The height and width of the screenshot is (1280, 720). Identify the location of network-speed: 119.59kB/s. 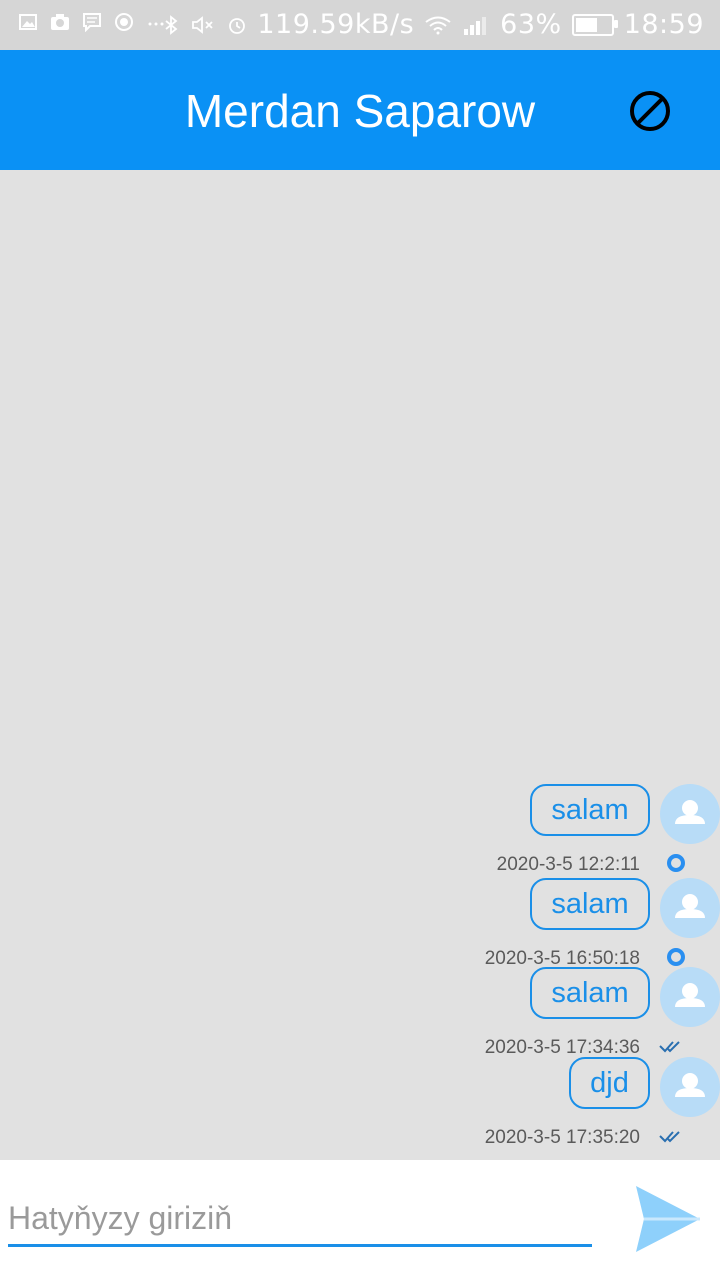
(336, 24).